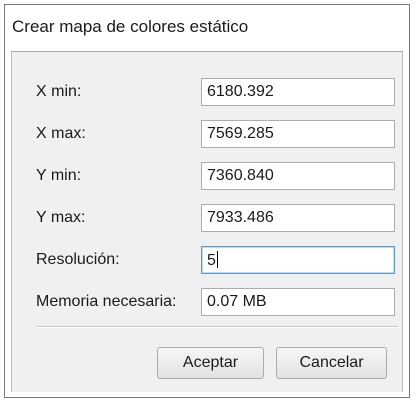  I want to click on accept-button: Aceptar, so click(210, 363).